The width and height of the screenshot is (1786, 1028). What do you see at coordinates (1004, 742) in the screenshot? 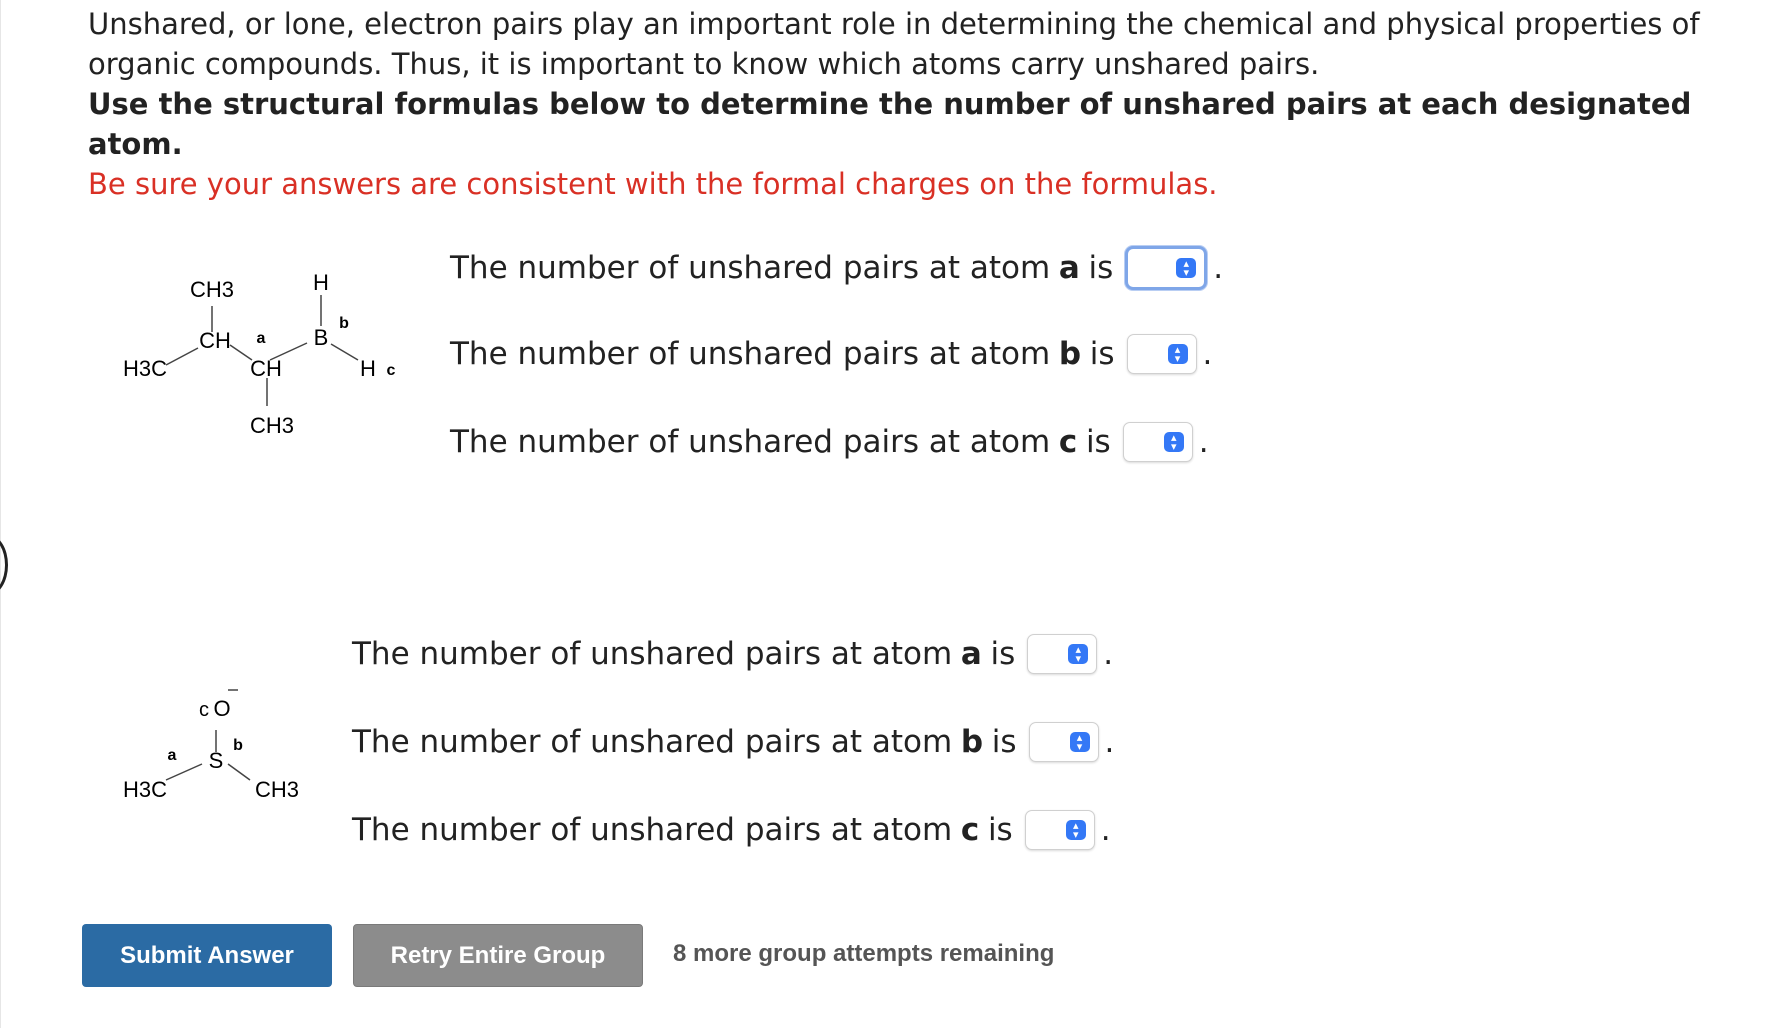
I see `q2-b-suffix: is` at bounding box center [1004, 742].